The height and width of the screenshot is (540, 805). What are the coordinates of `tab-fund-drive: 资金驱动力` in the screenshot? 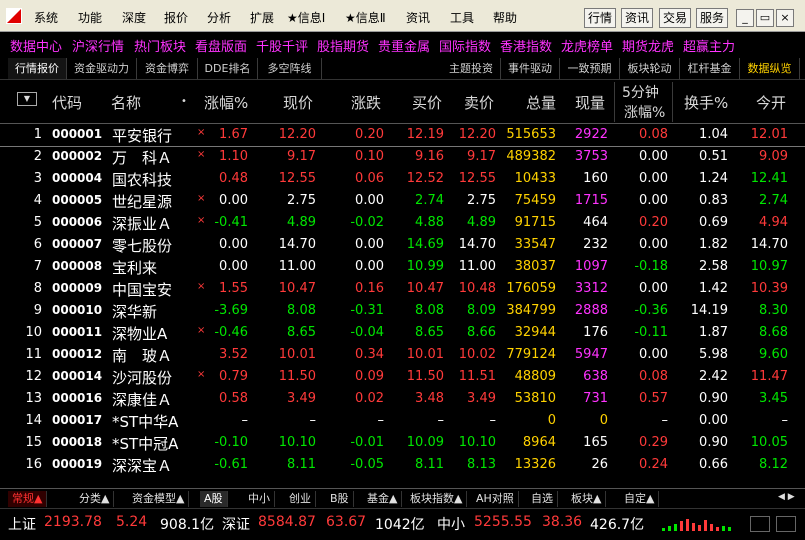 It's located at (102, 68).